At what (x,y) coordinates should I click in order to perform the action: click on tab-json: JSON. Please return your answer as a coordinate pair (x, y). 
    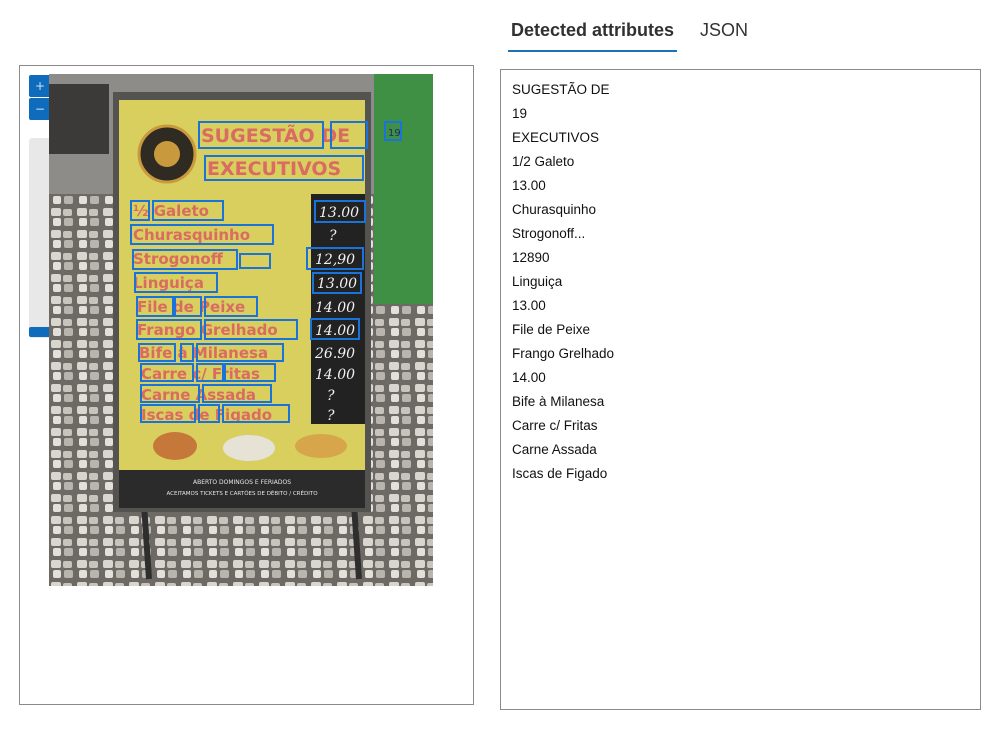
    Looking at the image, I should click on (724, 34).